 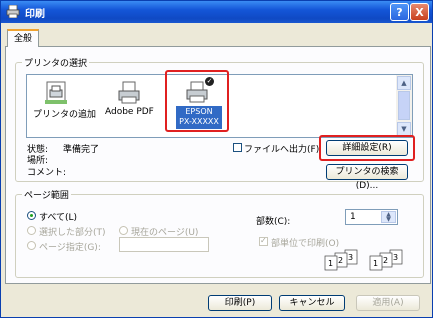 What do you see at coordinates (31, 245) in the screenshot?
I see `radio-page-range` at bounding box center [31, 245].